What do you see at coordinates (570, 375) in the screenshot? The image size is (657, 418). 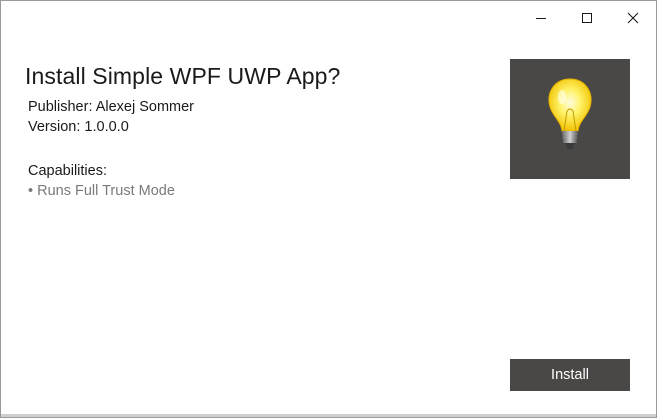 I see `install-button: Install` at bounding box center [570, 375].